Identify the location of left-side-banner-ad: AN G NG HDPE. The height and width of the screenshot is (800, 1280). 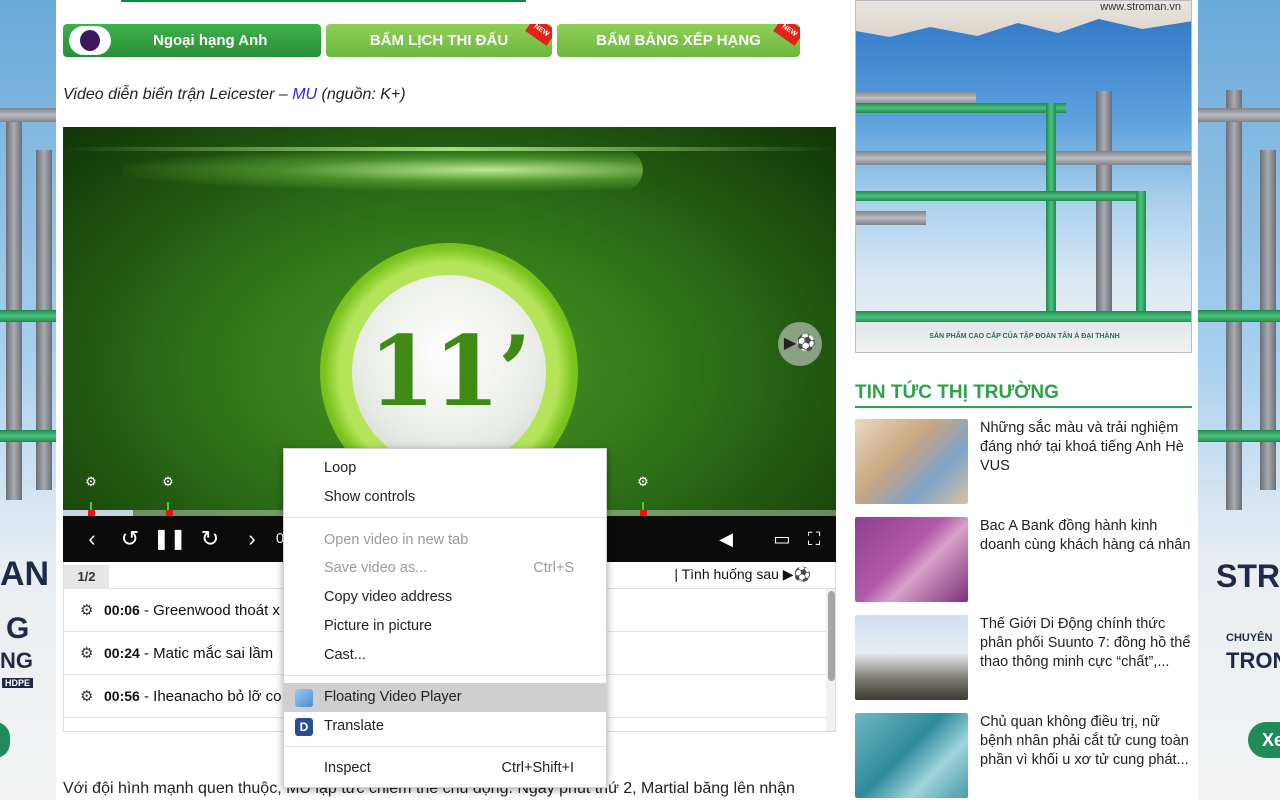
(28, 400).